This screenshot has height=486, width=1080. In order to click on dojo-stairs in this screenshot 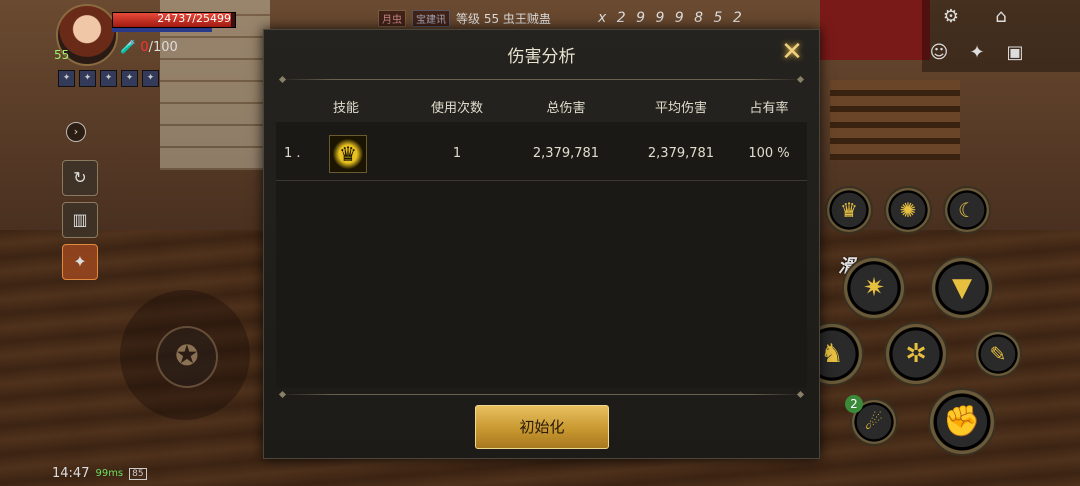, I will do `click(895, 120)`.